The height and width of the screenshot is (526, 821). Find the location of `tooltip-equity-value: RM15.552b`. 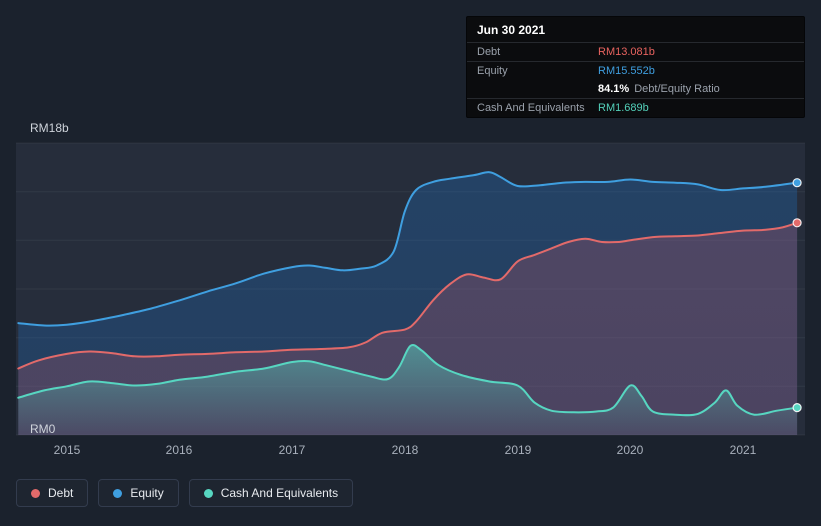

tooltip-equity-value: RM15.552b is located at coordinates (626, 71).